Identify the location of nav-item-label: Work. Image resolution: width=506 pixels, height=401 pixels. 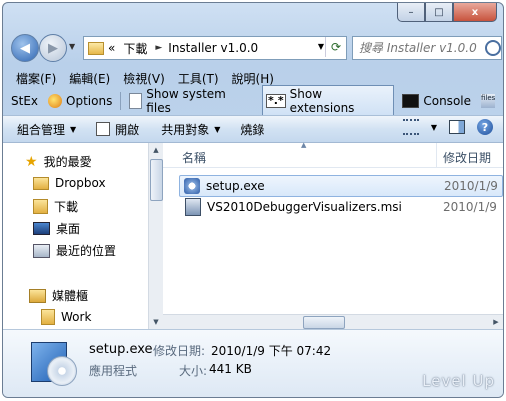
(76, 317).